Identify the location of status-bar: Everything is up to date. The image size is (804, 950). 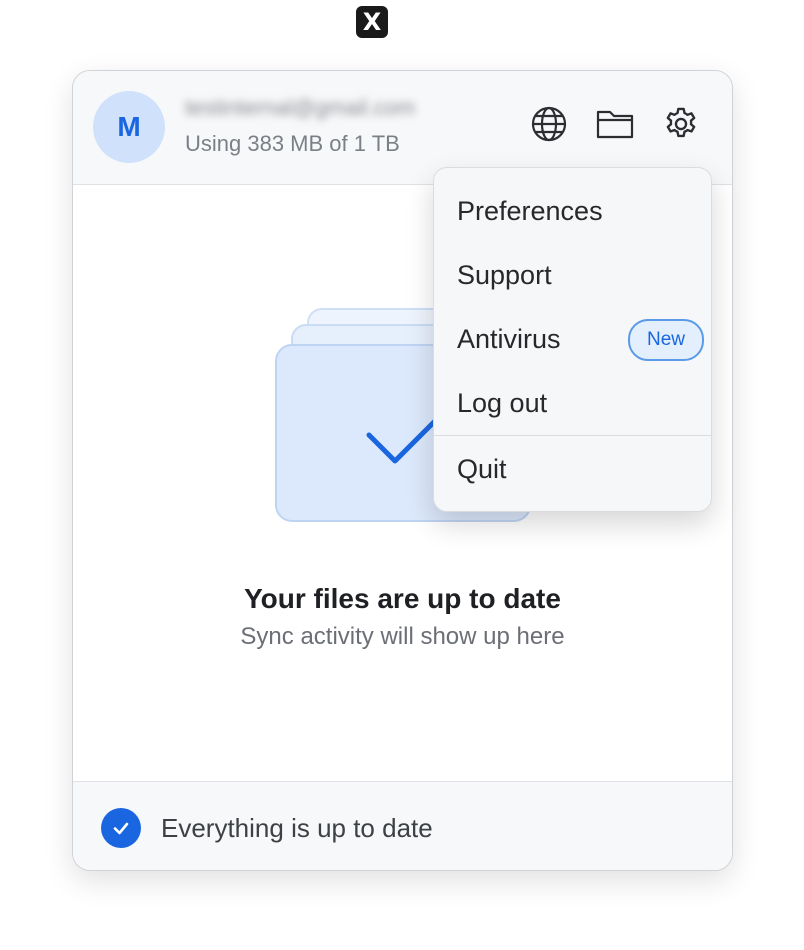
(402, 825).